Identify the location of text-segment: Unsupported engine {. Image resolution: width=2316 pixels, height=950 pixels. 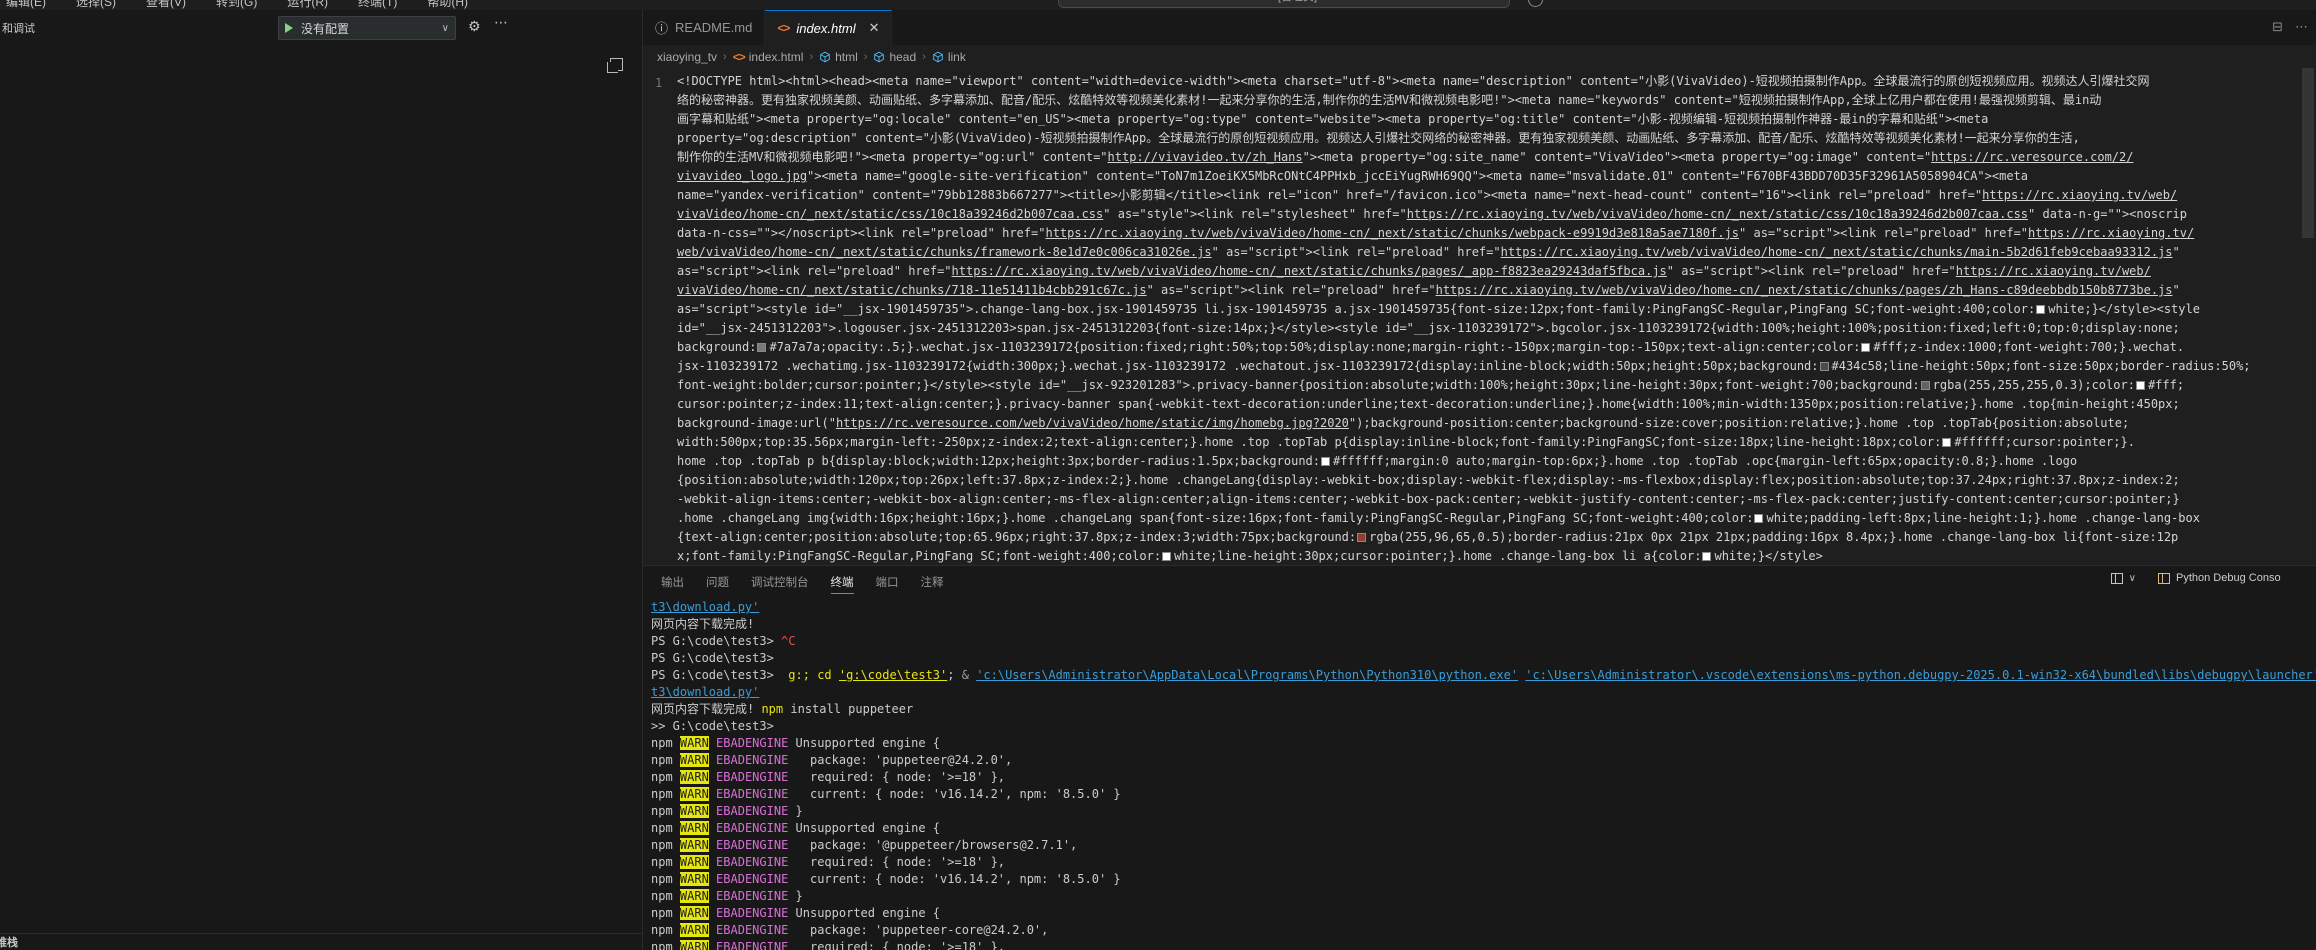
(864, 828).